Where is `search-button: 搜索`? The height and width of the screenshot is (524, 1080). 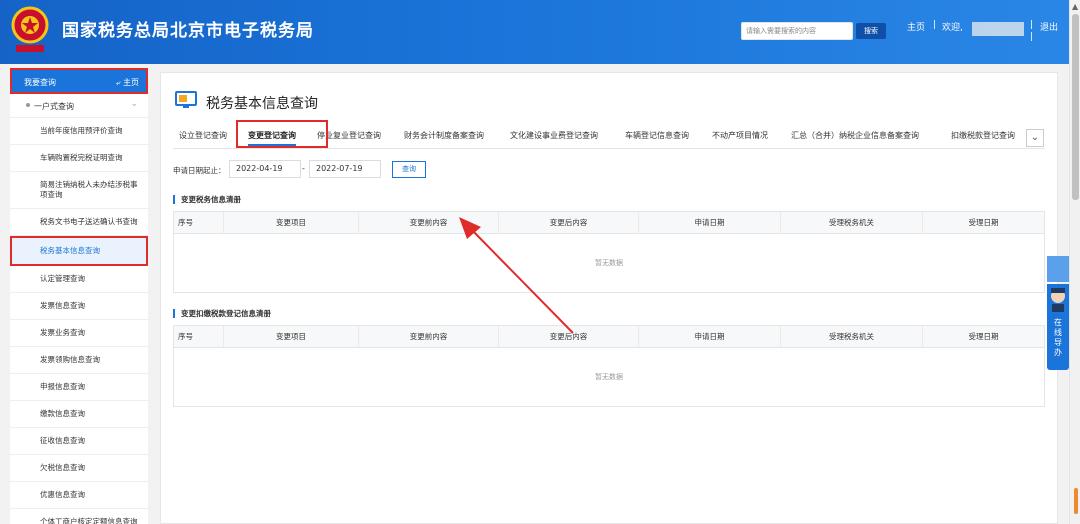 search-button: 搜索 is located at coordinates (871, 31).